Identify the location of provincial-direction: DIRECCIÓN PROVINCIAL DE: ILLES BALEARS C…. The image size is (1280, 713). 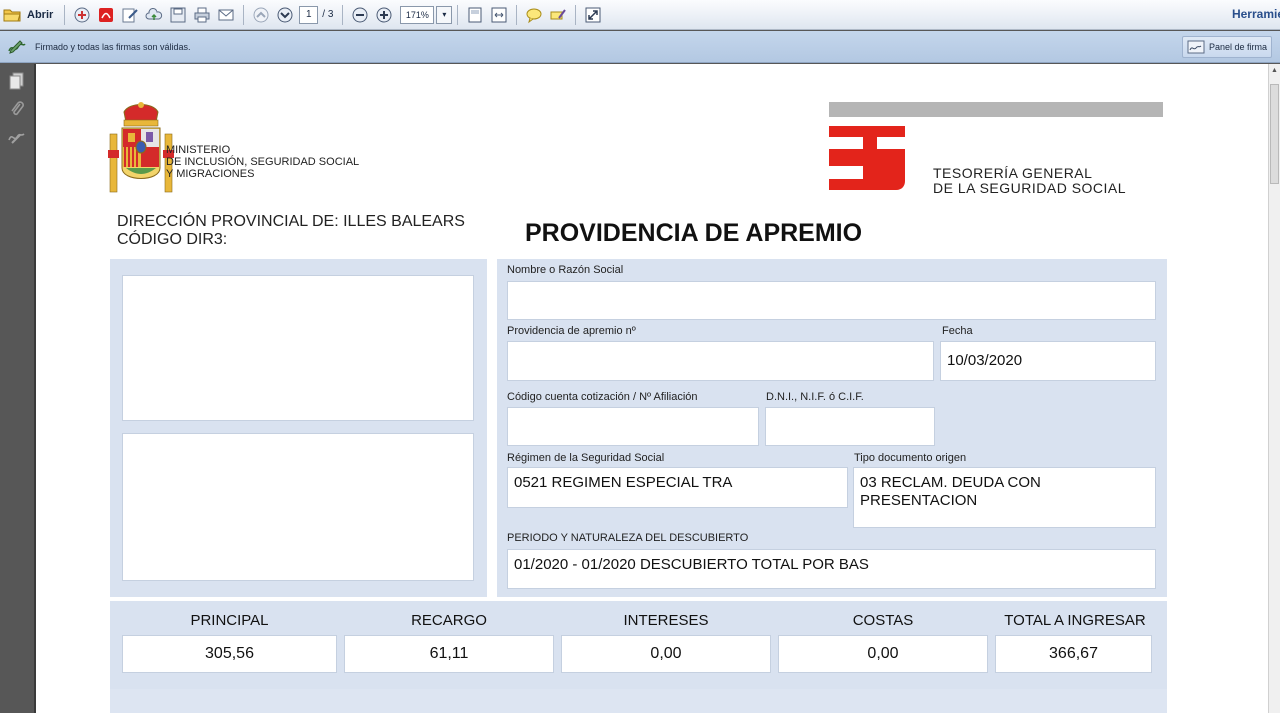
(291, 231).